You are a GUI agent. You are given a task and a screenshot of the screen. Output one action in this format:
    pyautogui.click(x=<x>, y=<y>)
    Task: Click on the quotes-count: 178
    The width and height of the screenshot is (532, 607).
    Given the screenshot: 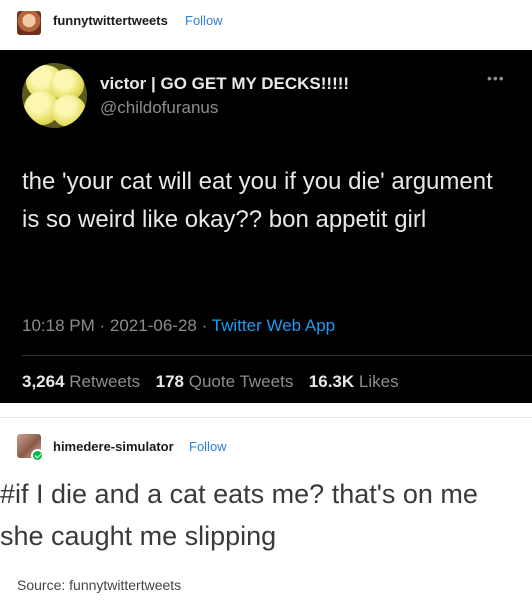 What is the action you would take?
    pyautogui.click(x=170, y=381)
    